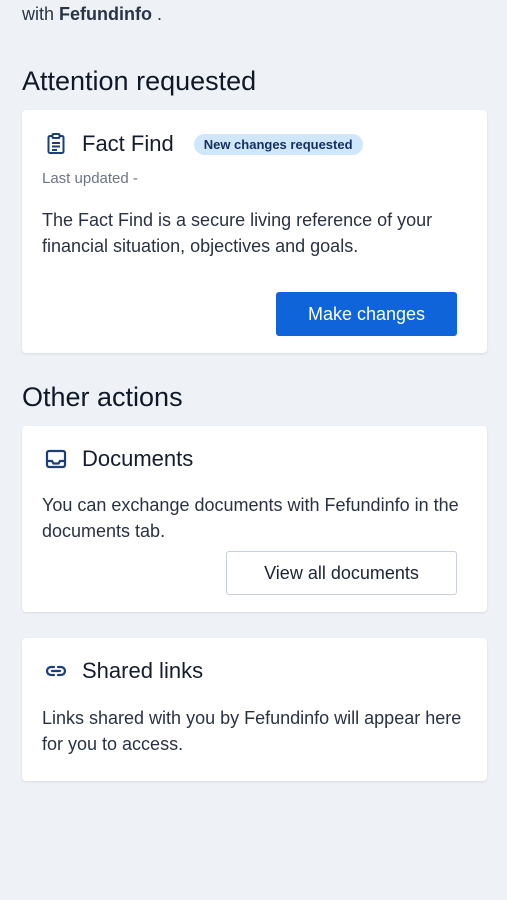 The image size is (507, 900). Describe the element at coordinates (157, 14) in the screenshot. I see `intro-suffix: .` at that location.